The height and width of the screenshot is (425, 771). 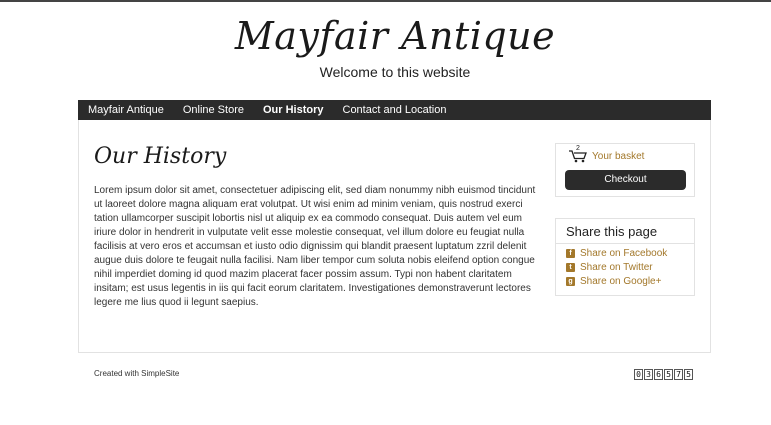 What do you see at coordinates (578, 148) in the screenshot?
I see `basket-count: 2` at bounding box center [578, 148].